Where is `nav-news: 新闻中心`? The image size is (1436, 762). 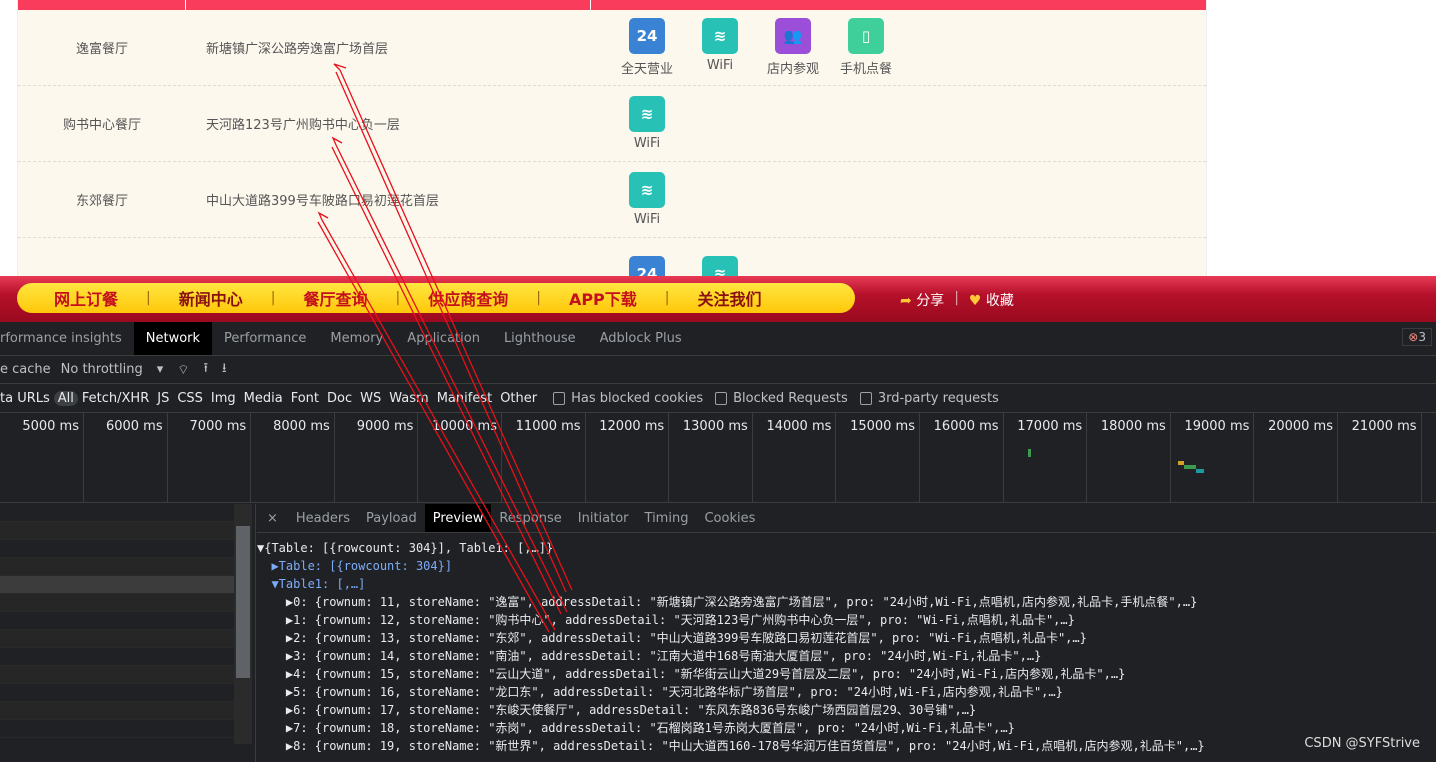
nav-news: 新闻中心 is located at coordinates (211, 298).